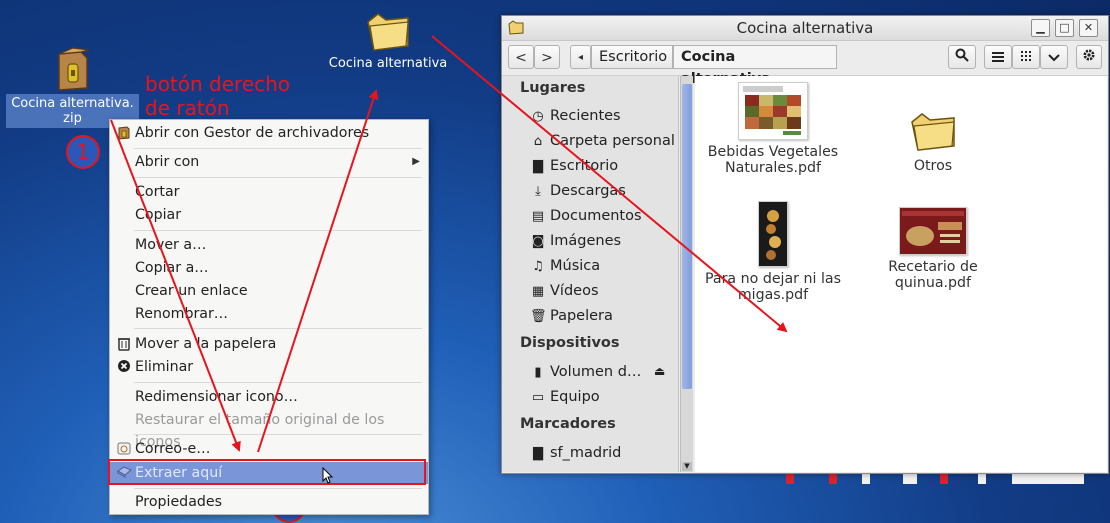 This screenshot has width=1110, height=523. Describe the element at coordinates (755, 66) in the screenshot. I see `breadcrumb-current: Cocina alternativa ▸` at that location.